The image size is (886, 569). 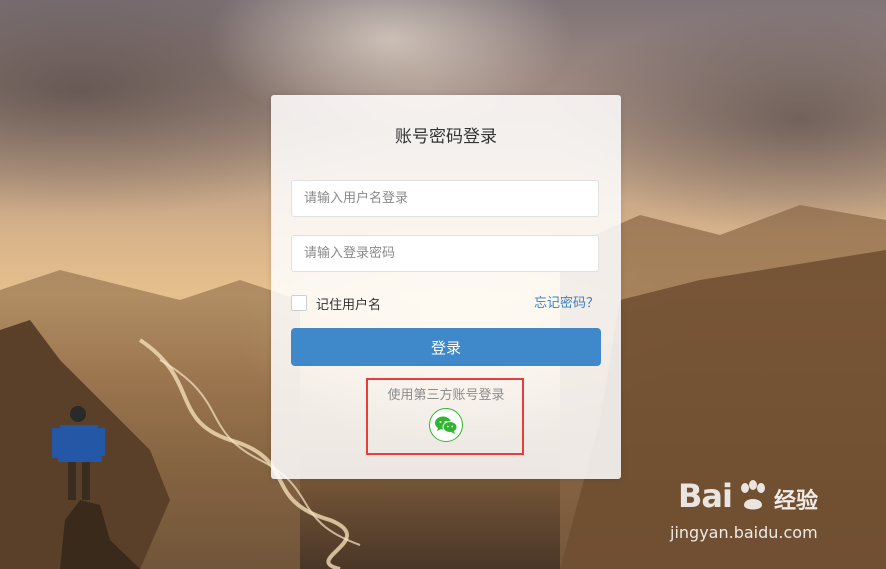 What do you see at coordinates (445, 253) in the screenshot?
I see `password-input` at bounding box center [445, 253].